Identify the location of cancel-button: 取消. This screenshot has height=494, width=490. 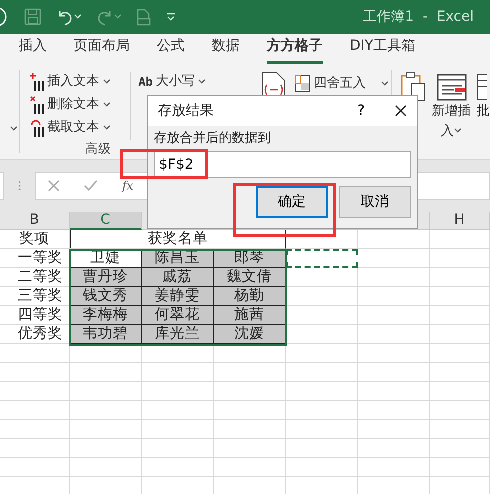
(375, 202).